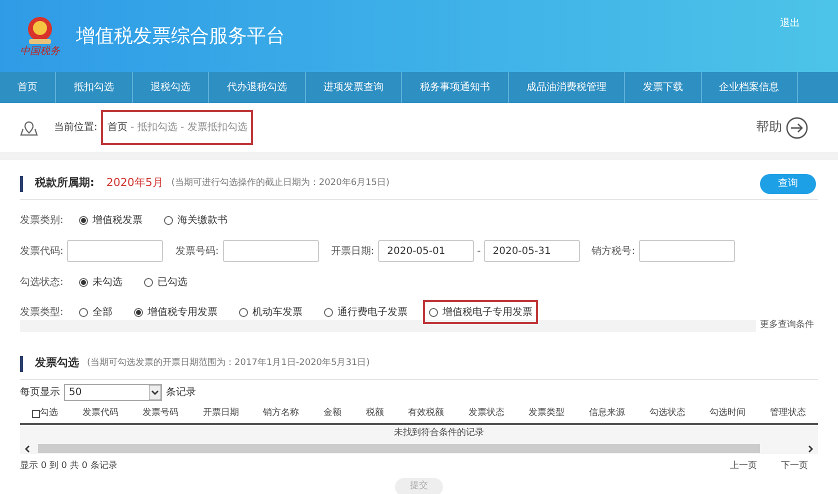  What do you see at coordinates (94, 87) in the screenshot?
I see `nav-tab: 抵扣勾选` at bounding box center [94, 87].